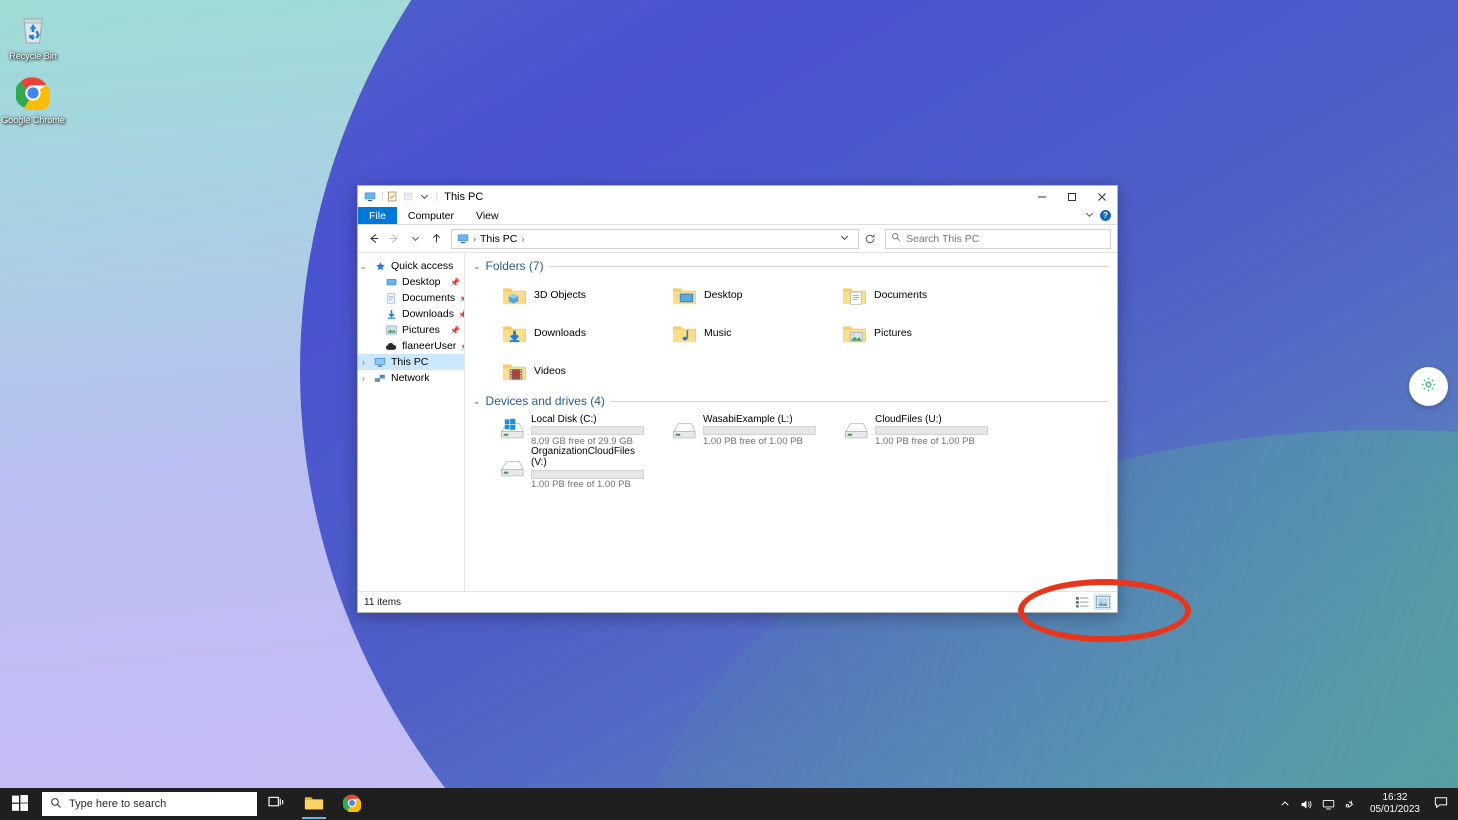  What do you see at coordinates (411, 346) in the screenshot?
I see `sidebar-item-flaneeruser: flaneerUser 📌` at bounding box center [411, 346].